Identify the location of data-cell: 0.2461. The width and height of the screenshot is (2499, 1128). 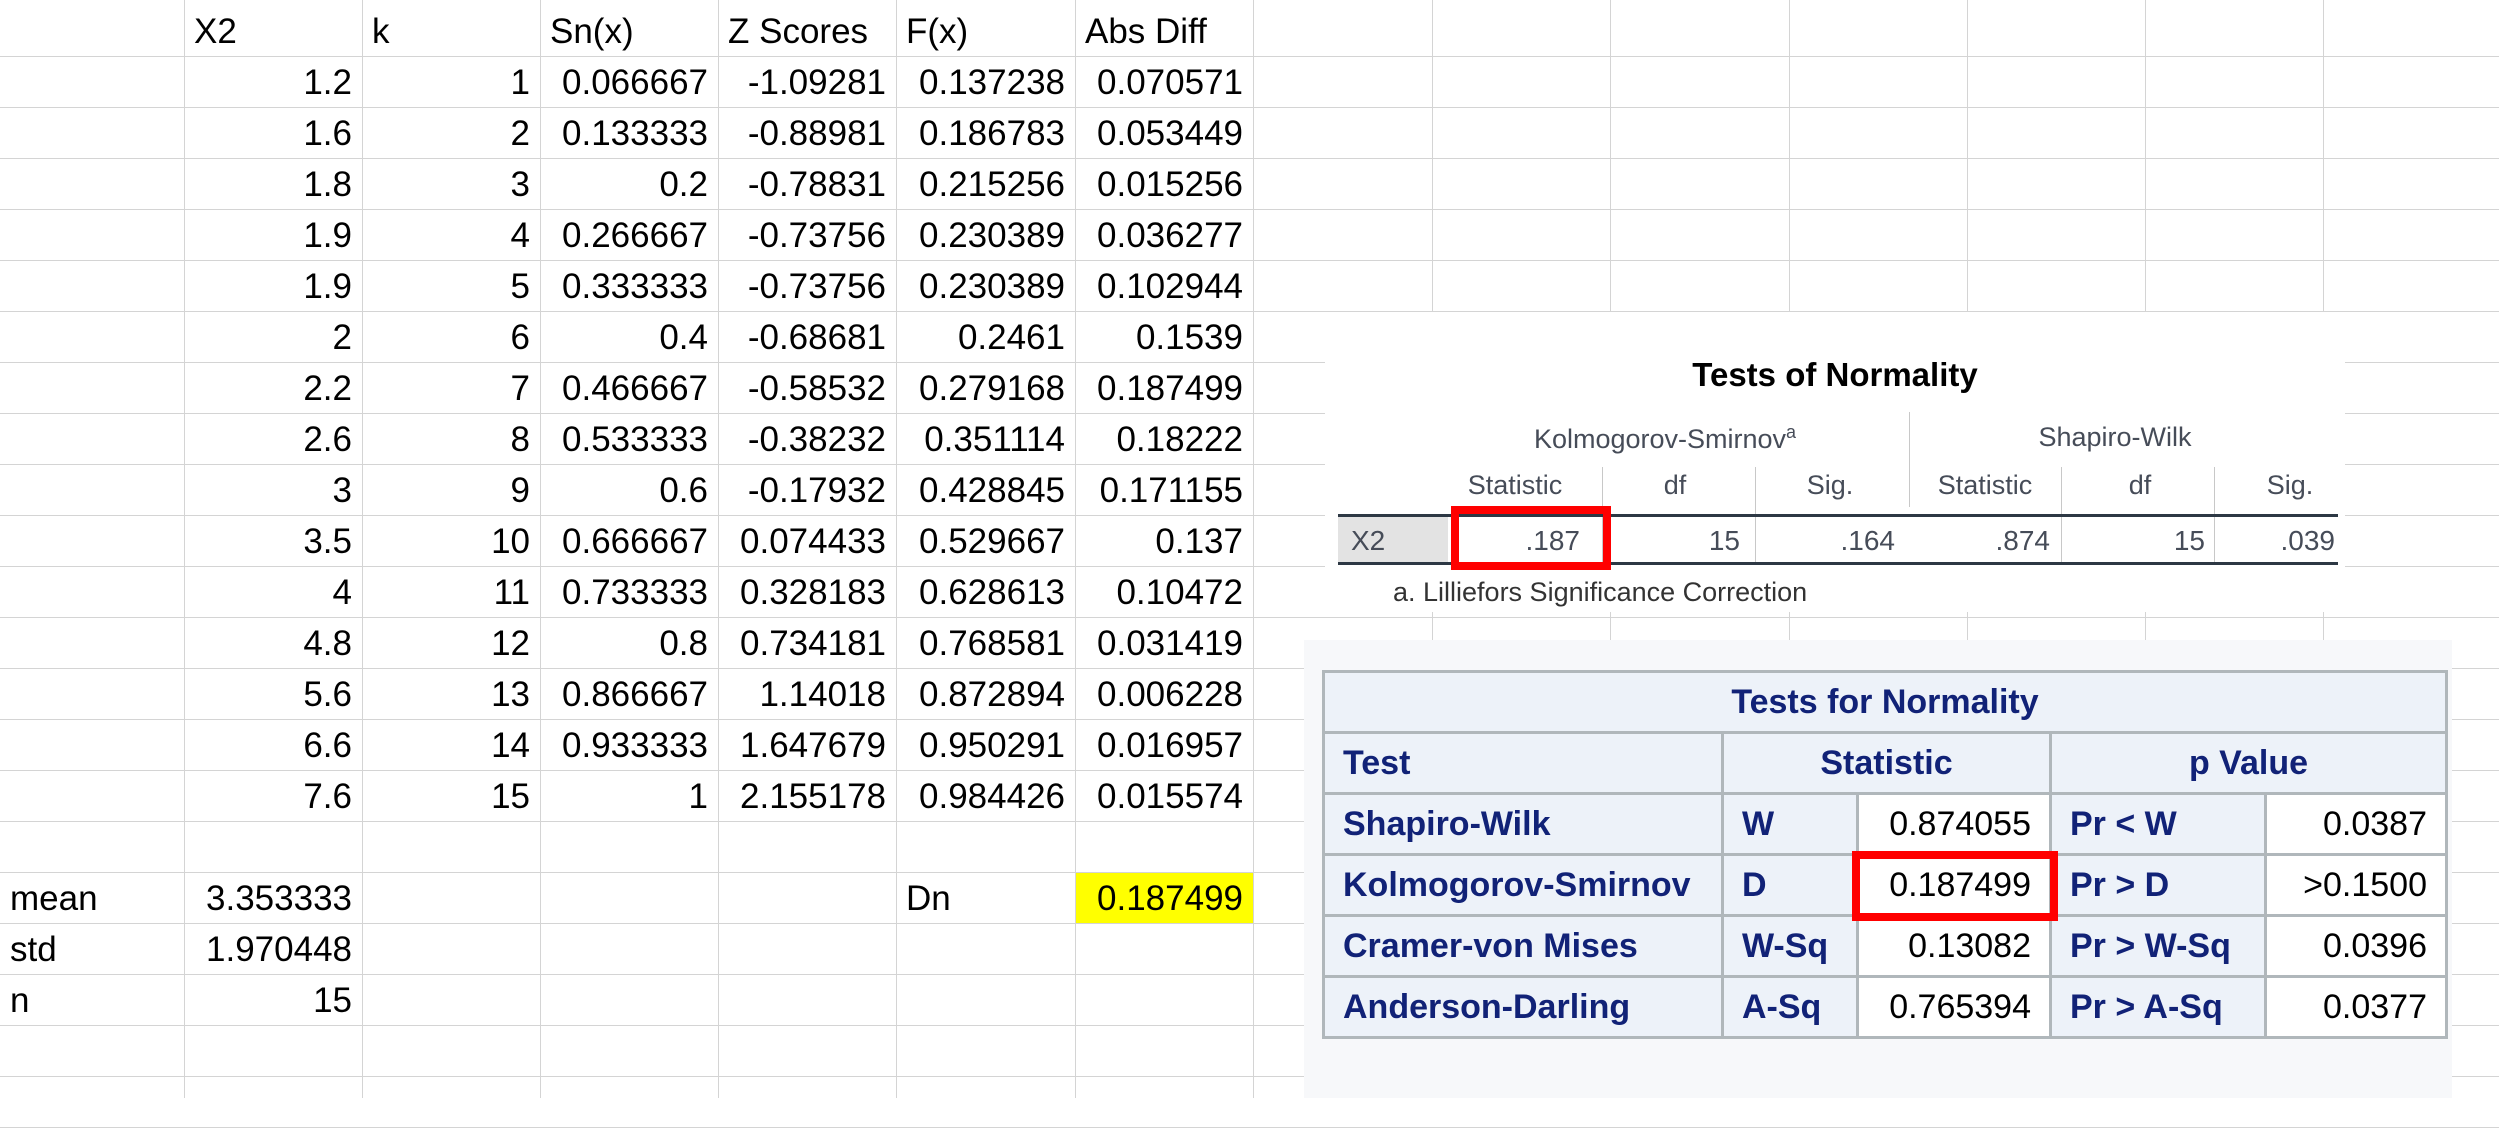
(985, 337).